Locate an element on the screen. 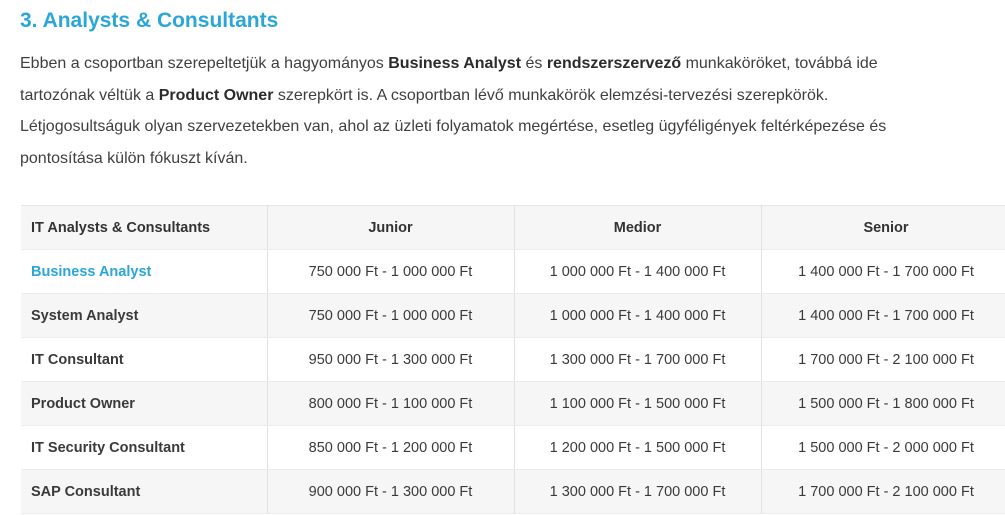 Image resolution: width=1005 pixels, height=515 pixels. business-analyst-link: Business Analyst is located at coordinates (144, 271).